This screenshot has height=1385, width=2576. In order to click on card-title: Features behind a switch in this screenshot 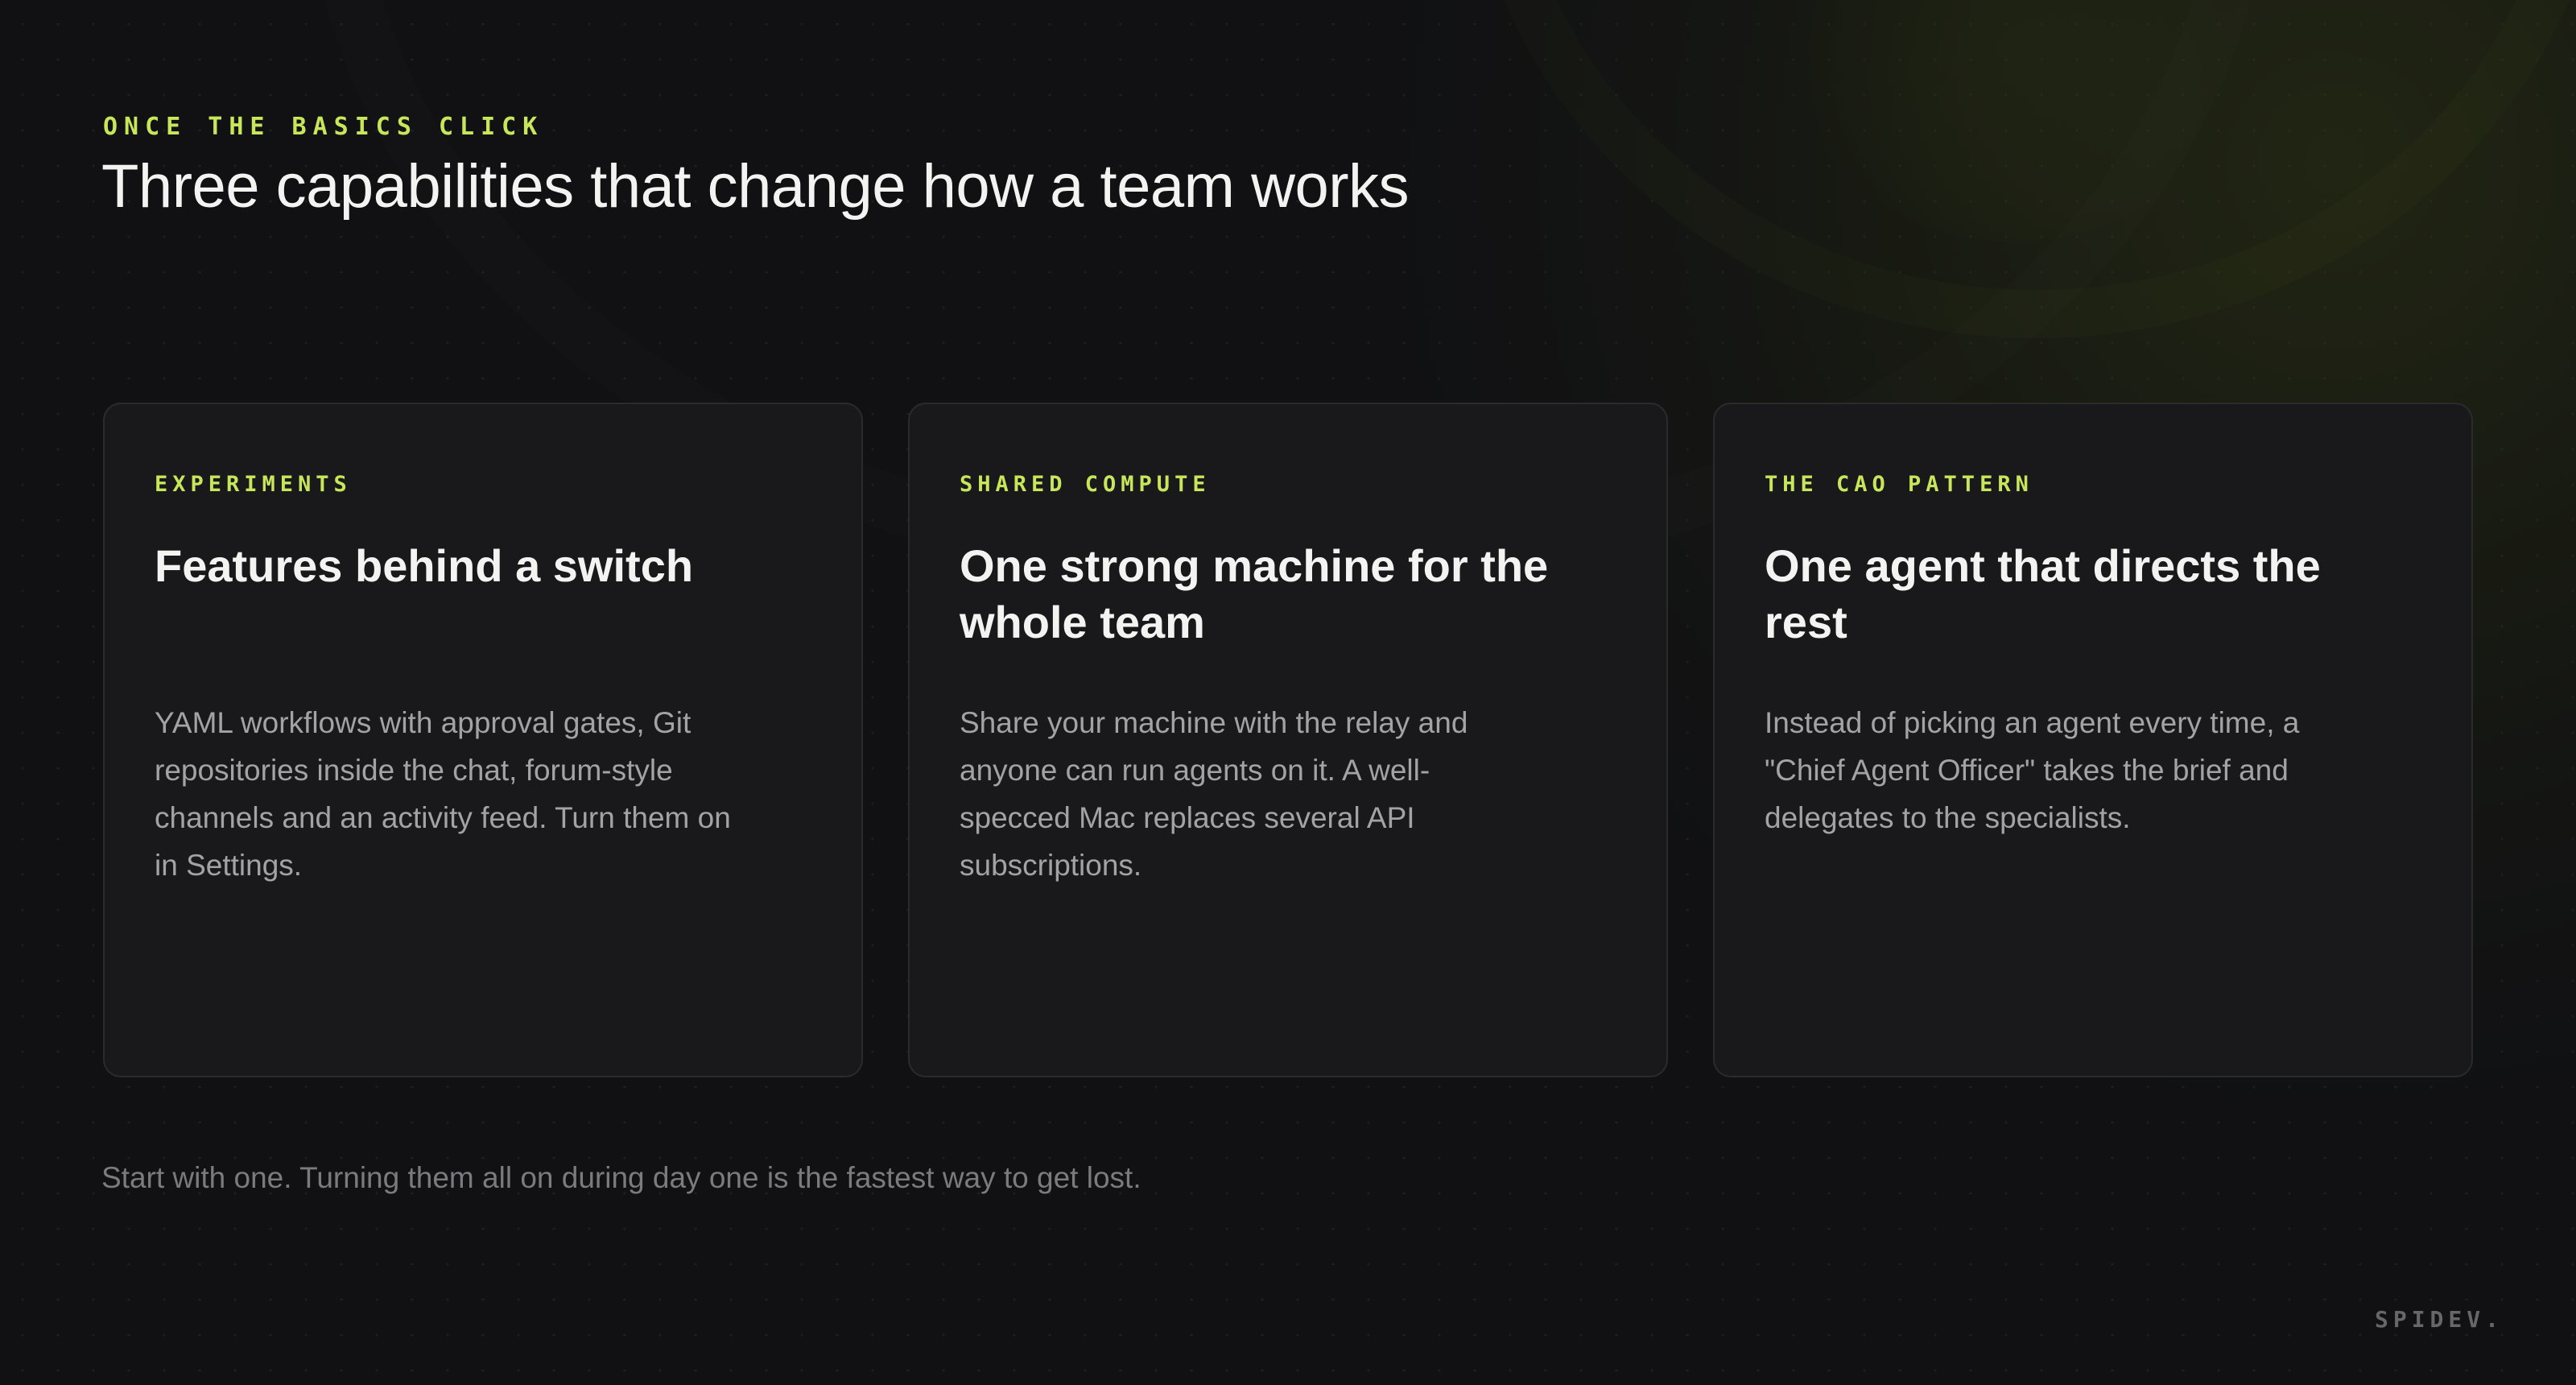, I will do `click(424, 565)`.